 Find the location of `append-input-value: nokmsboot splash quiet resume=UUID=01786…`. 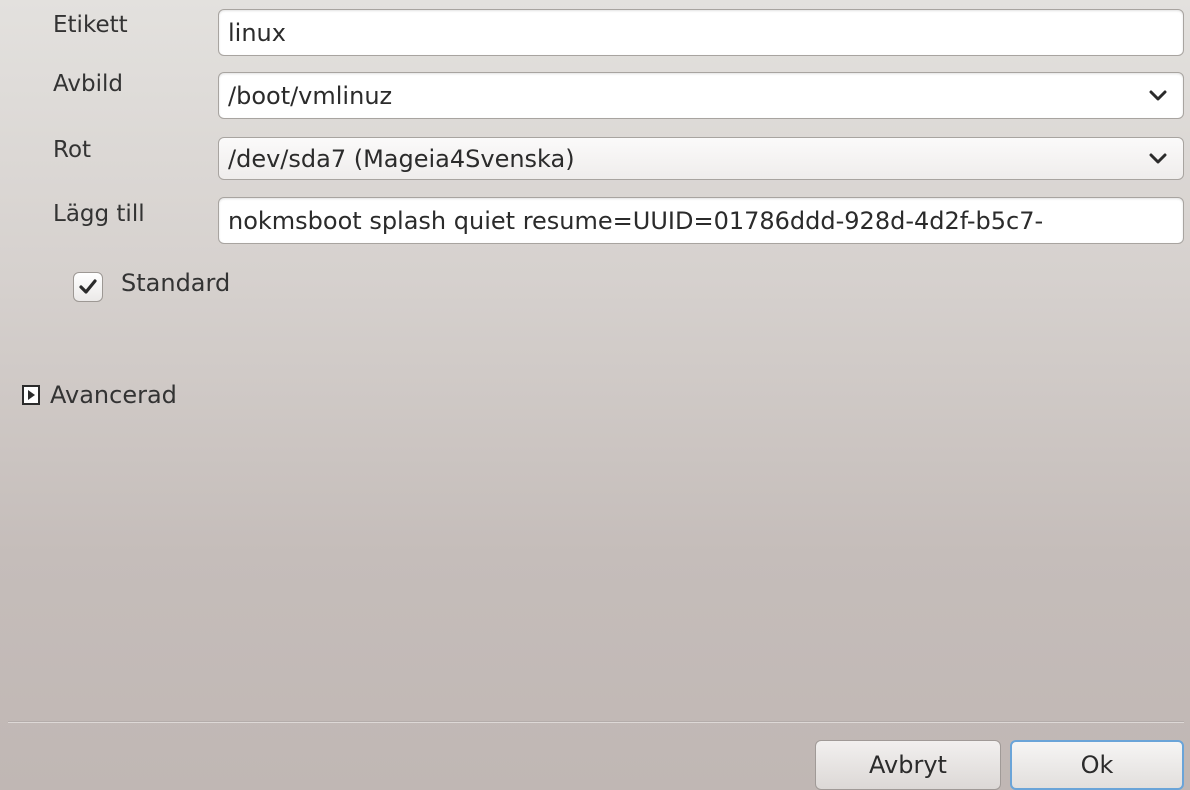

append-input-value: nokmsboot splash quiet resume=UUID=01786… is located at coordinates (636, 220).